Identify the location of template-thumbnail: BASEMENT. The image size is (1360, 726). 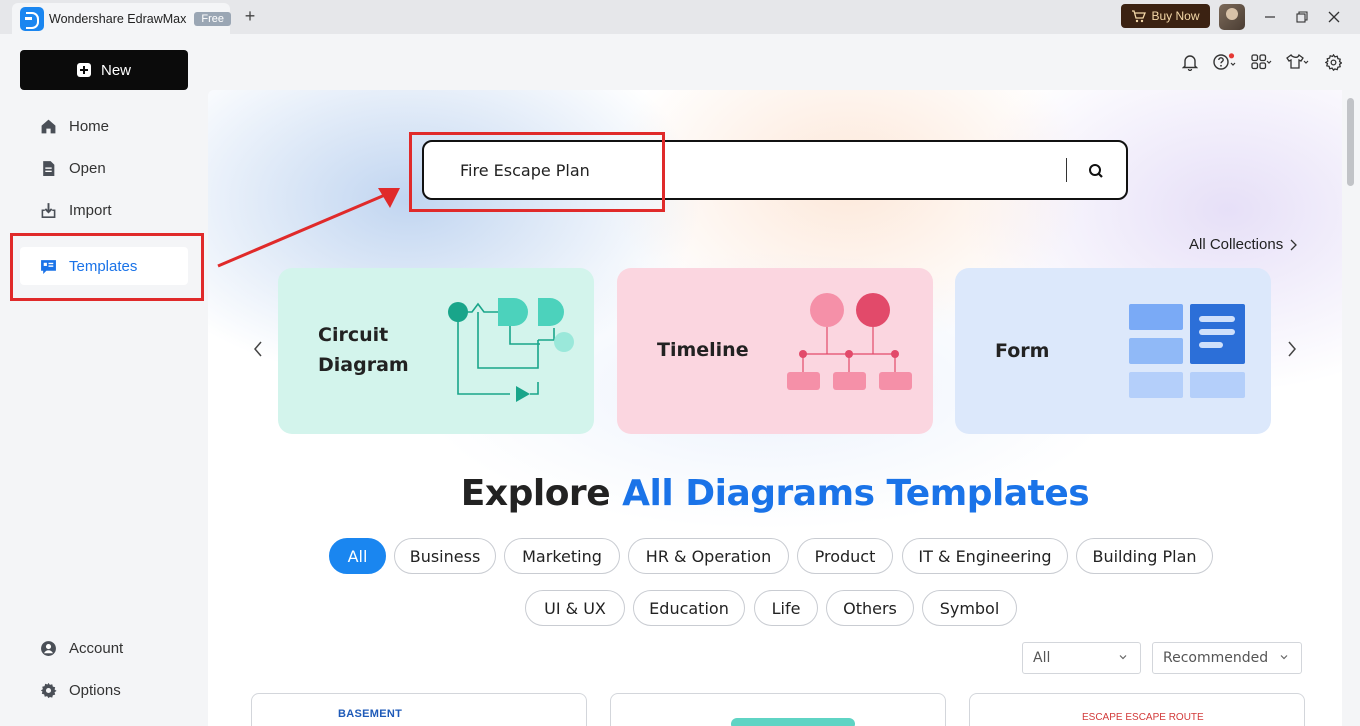
(419, 709).